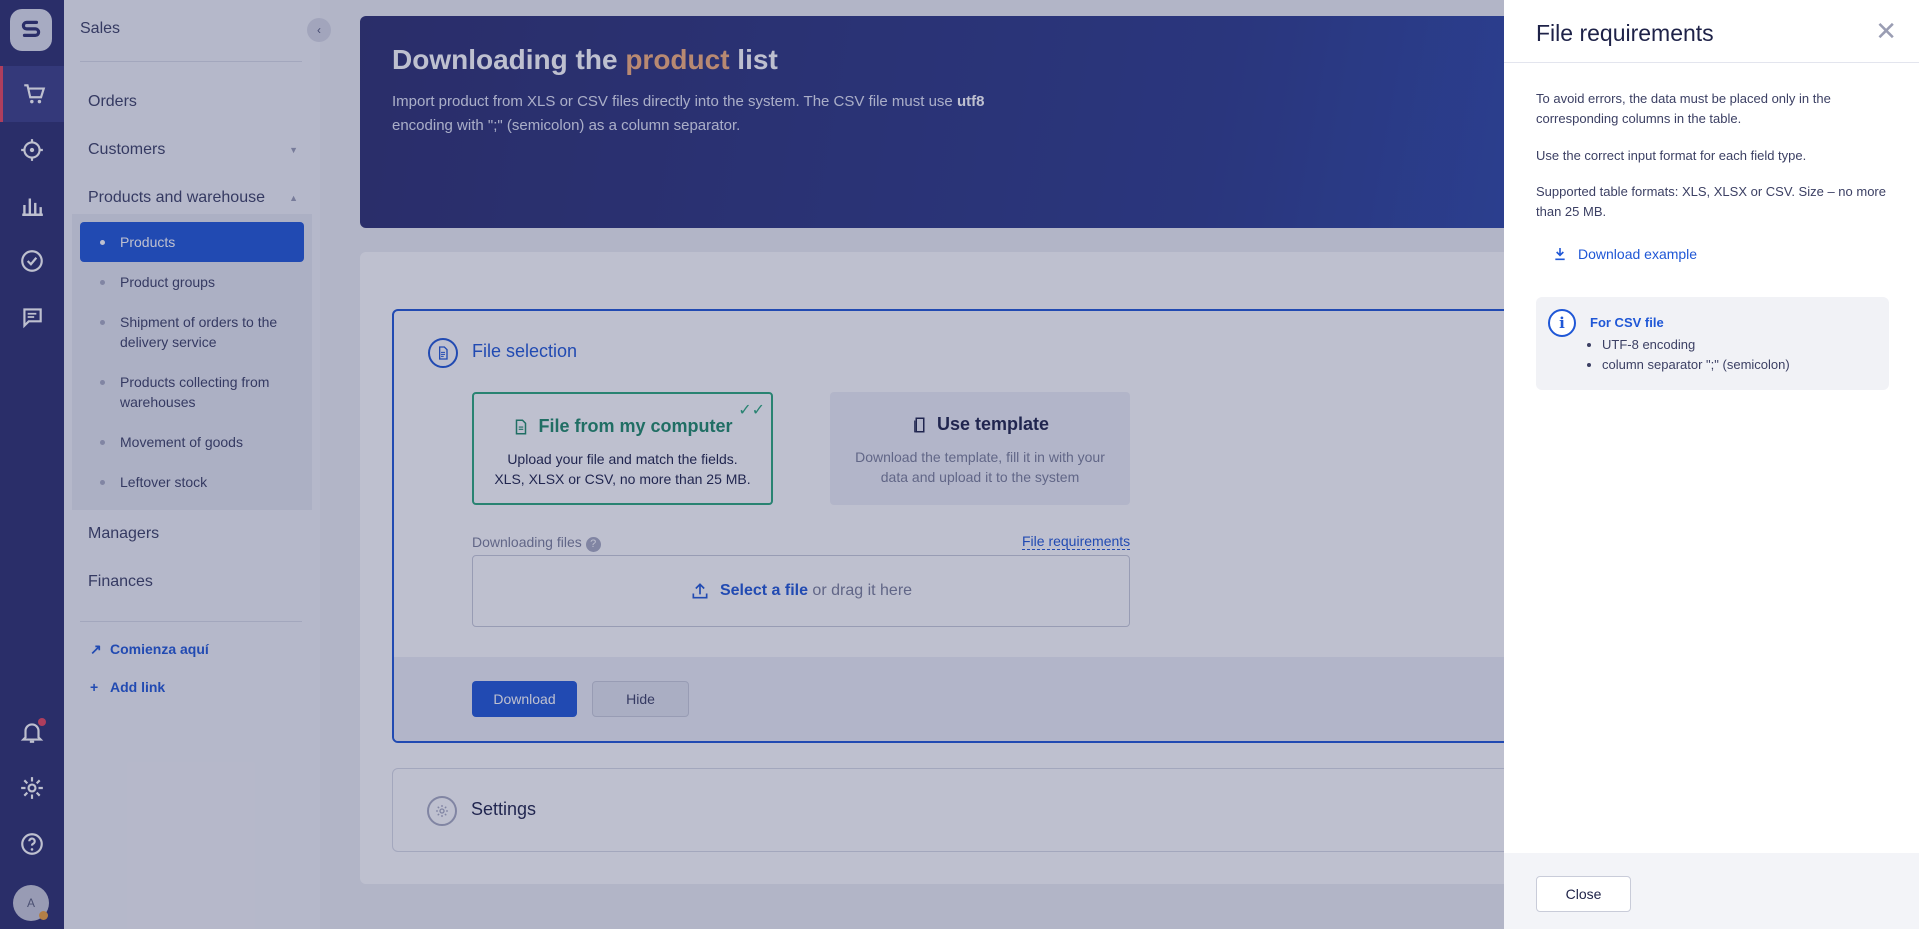  What do you see at coordinates (1560, 254) in the screenshot?
I see `download-icon` at bounding box center [1560, 254].